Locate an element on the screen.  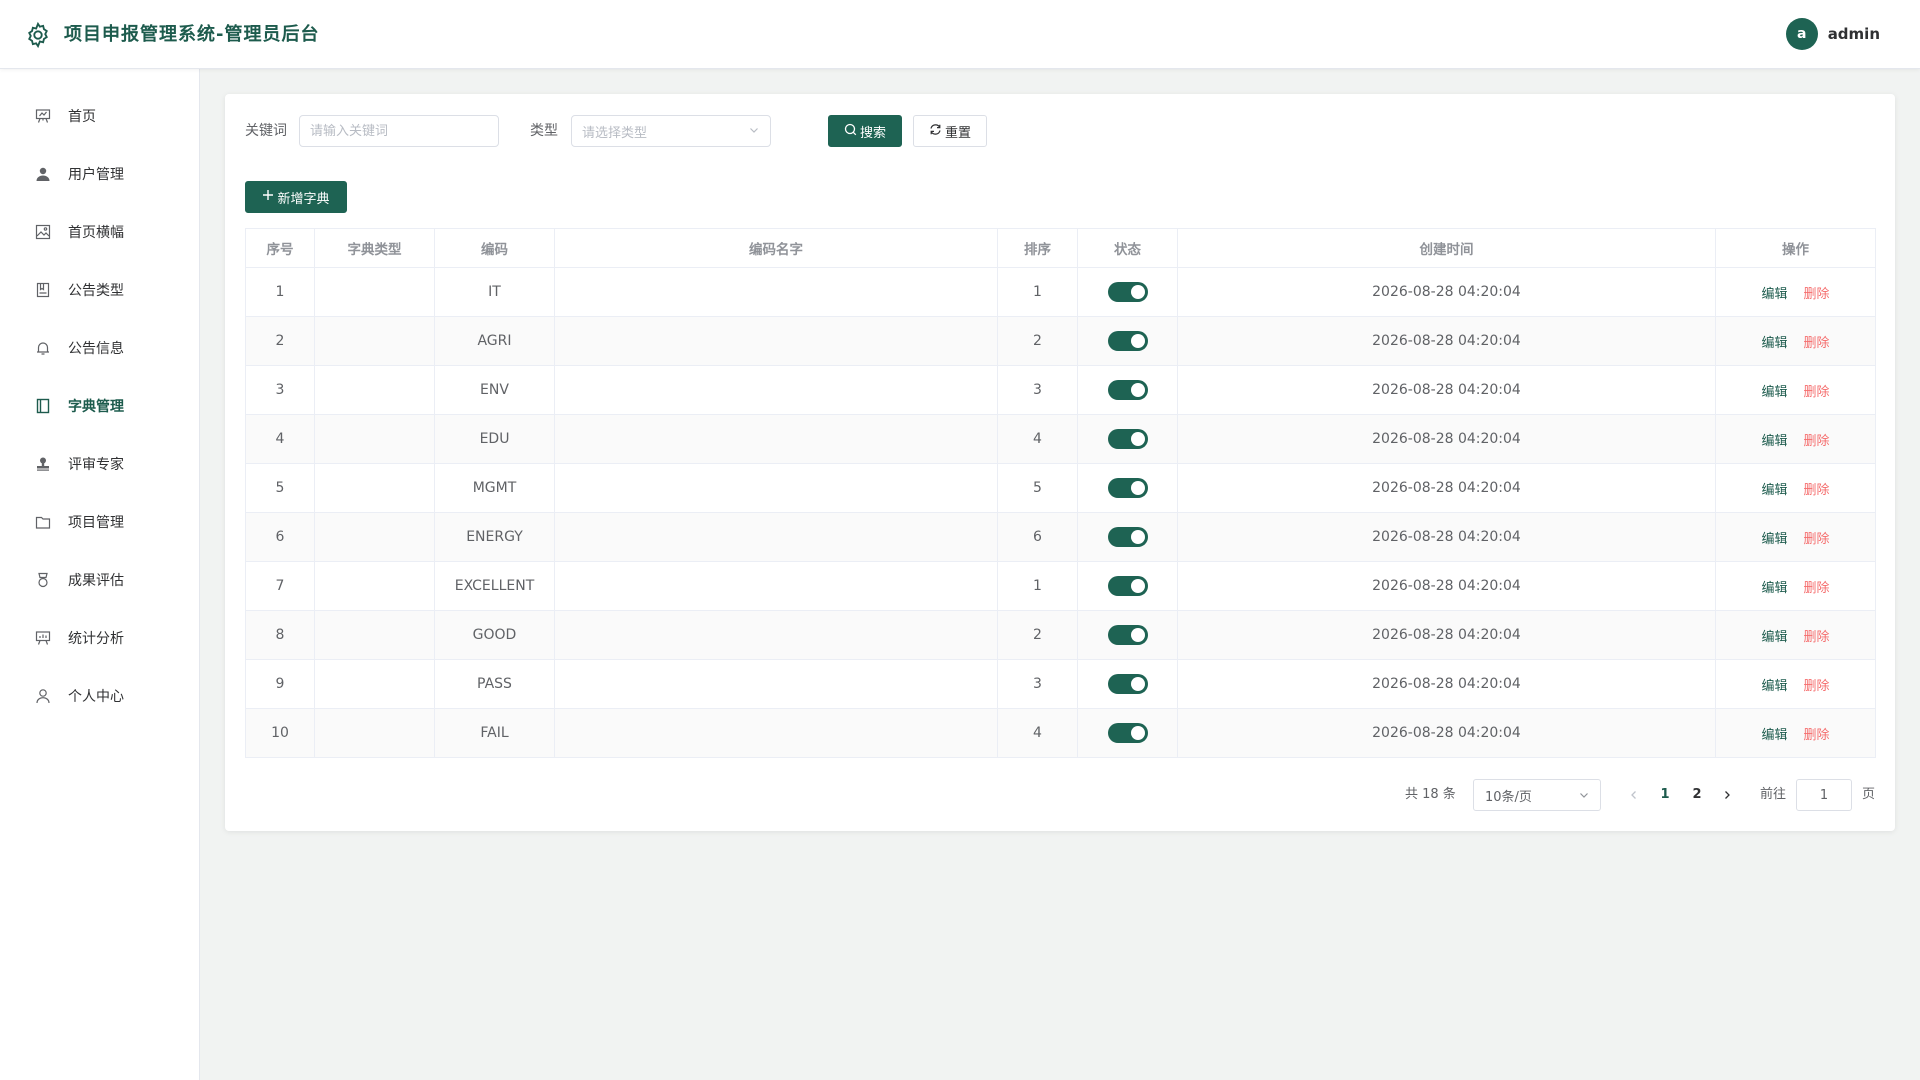
sidebar-item-label: 评审专家 is located at coordinates (96, 465).